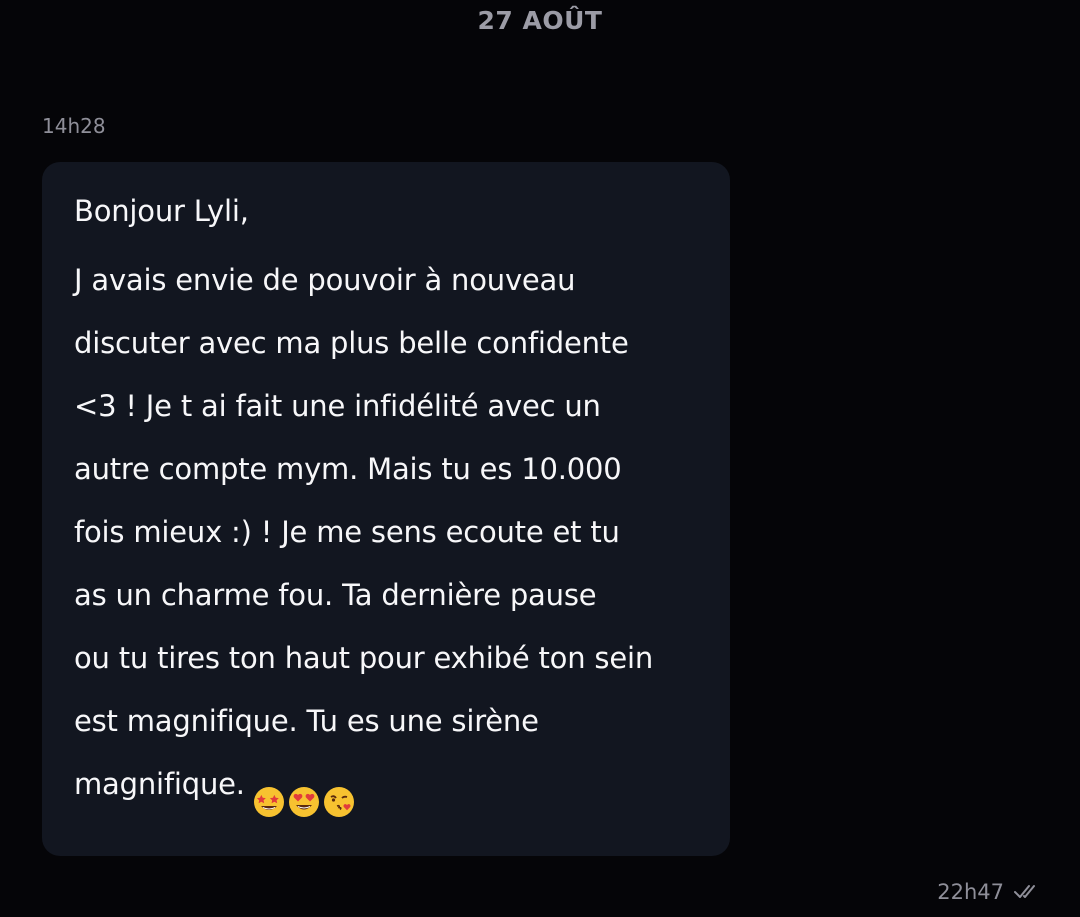 This screenshot has width=1080, height=917. Describe the element at coordinates (347, 532) in the screenshot. I see `message-line: fois mieux :) ! Je me sens ecoute et tu` at that location.